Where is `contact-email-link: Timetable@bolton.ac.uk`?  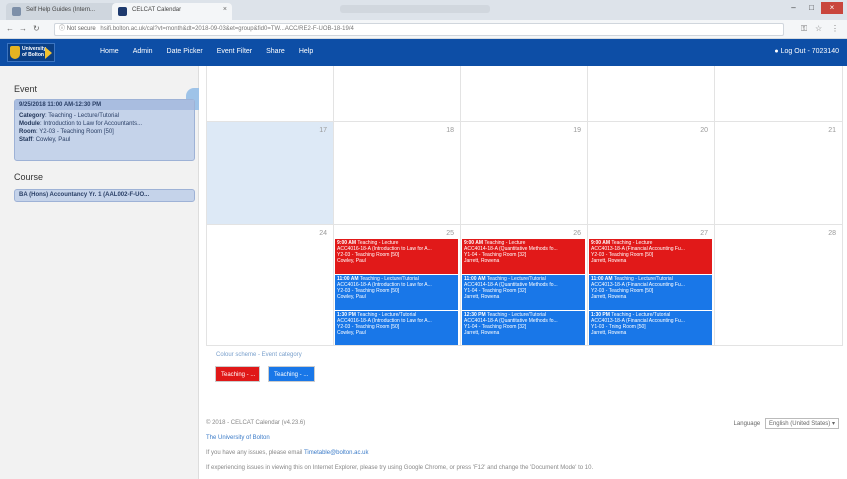 contact-email-link: Timetable@bolton.ac.uk is located at coordinates (336, 453).